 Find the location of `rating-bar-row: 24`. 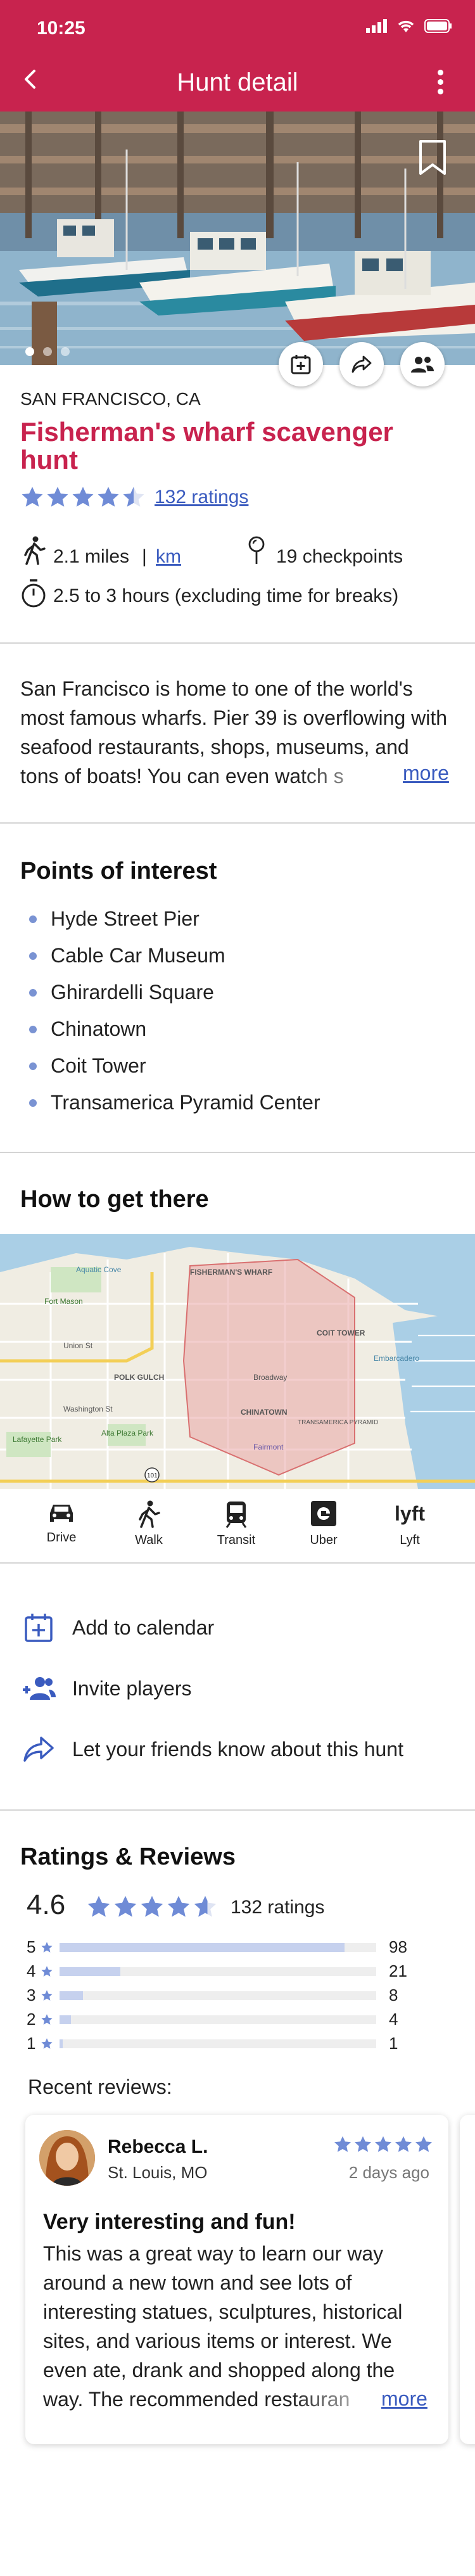

rating-bar-row: 24 is located at coordinates (212, 2020).